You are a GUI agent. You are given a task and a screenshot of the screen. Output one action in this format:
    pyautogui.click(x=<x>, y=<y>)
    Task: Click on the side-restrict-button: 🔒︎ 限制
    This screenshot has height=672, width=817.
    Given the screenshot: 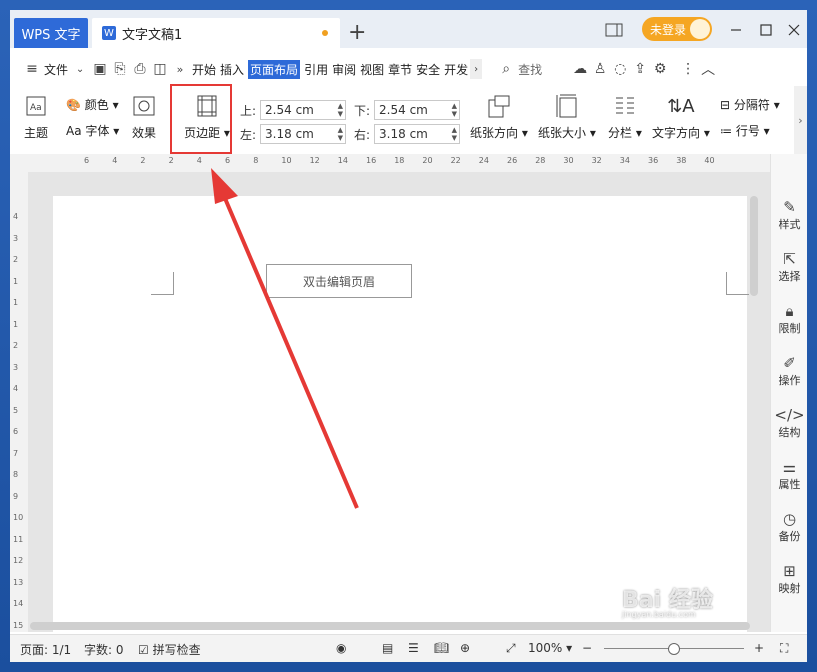 What is the action you would take?
    pyautogui.click(x=789, y=319)
    